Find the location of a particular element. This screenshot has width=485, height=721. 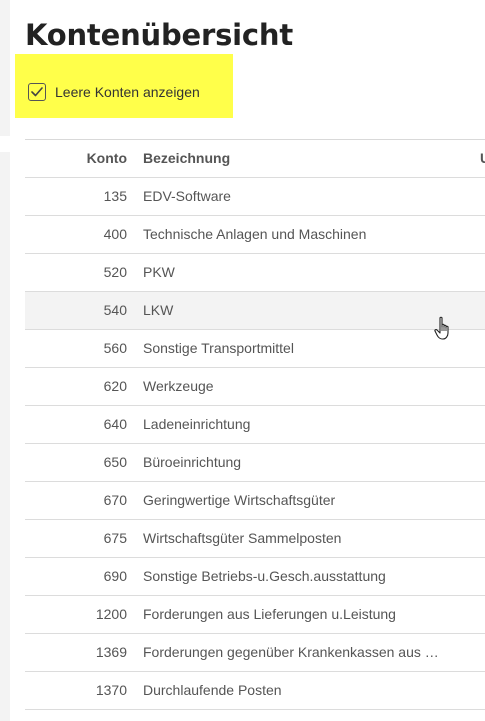

account-number: 1369 is located at coordinates (111, 652).